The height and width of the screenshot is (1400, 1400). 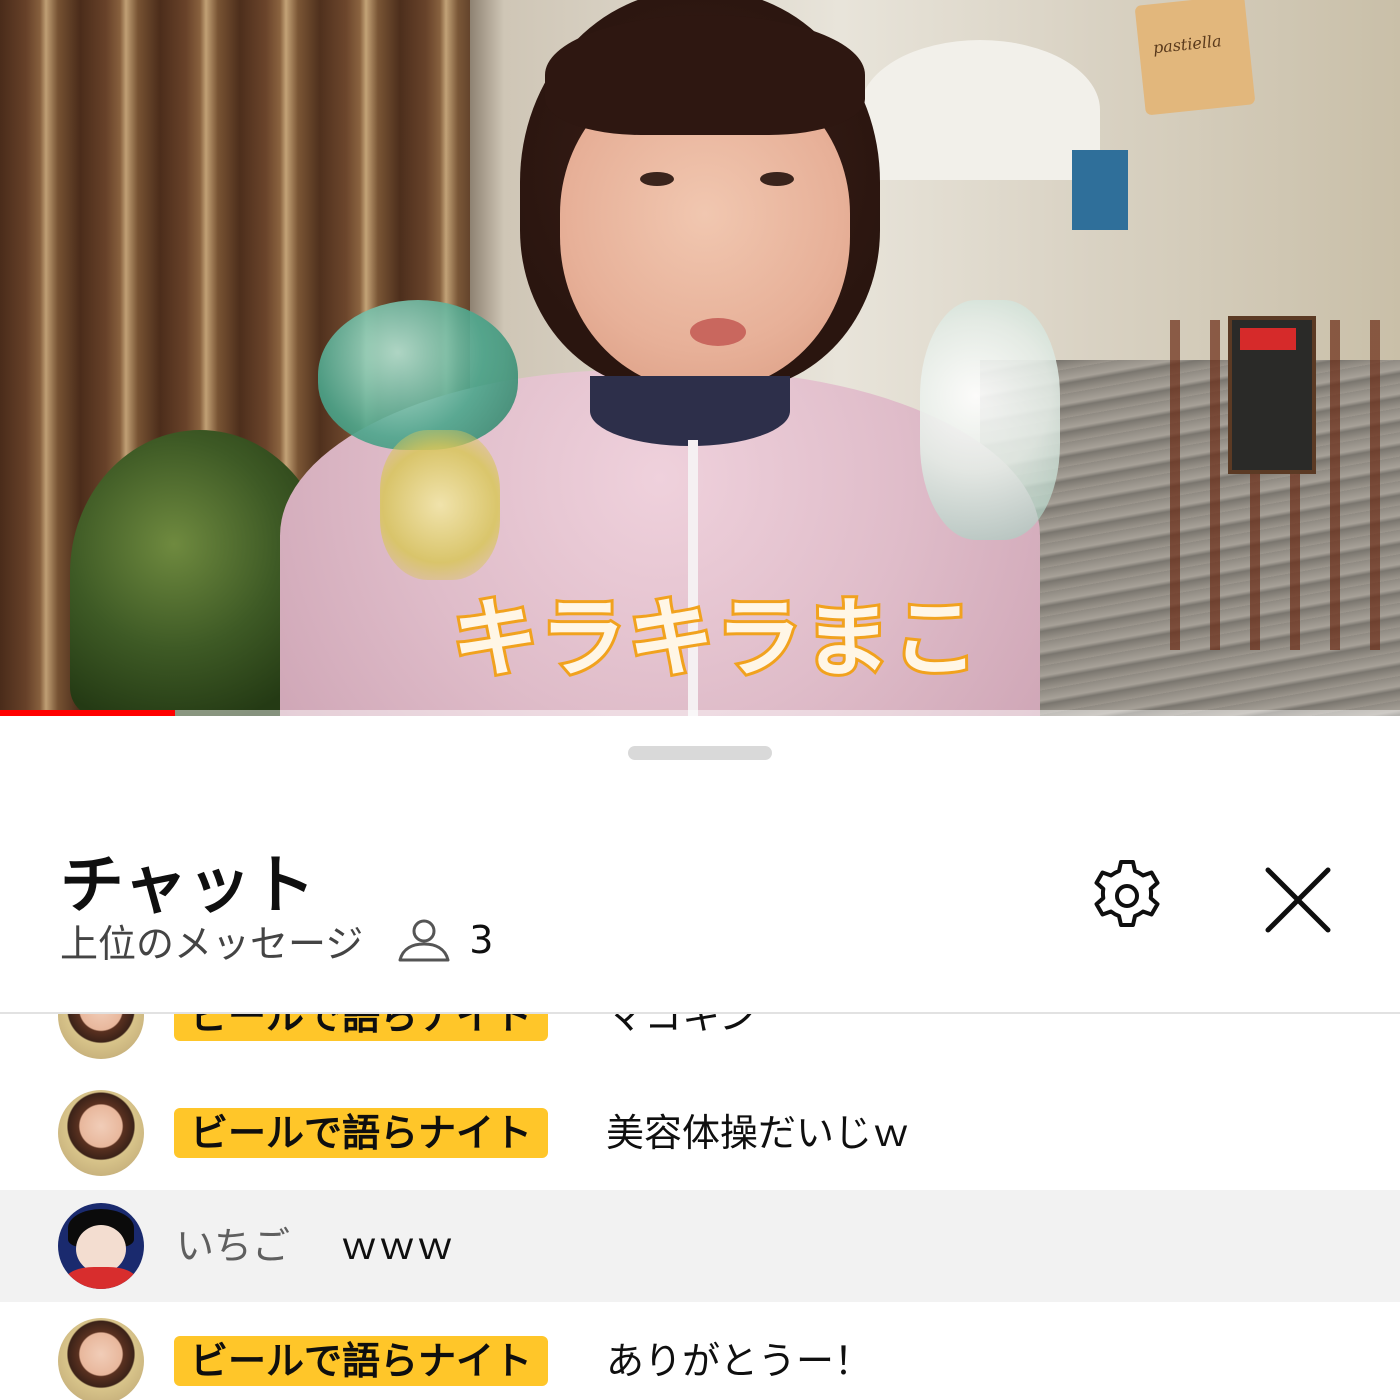 I want to click on chat-mode-selector: 上位のメッセージ 3, so click(x=277, y=941).